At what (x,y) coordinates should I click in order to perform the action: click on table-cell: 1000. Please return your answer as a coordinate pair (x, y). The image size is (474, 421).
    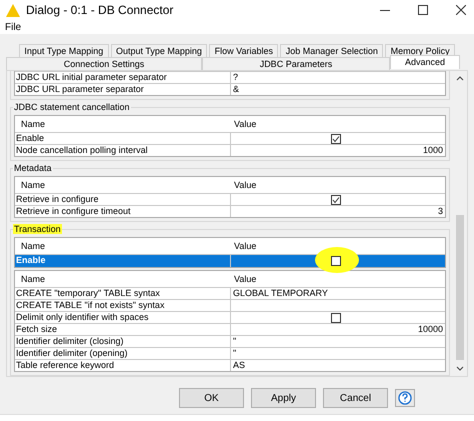
    Looking at the image, I should click on (432, 150).